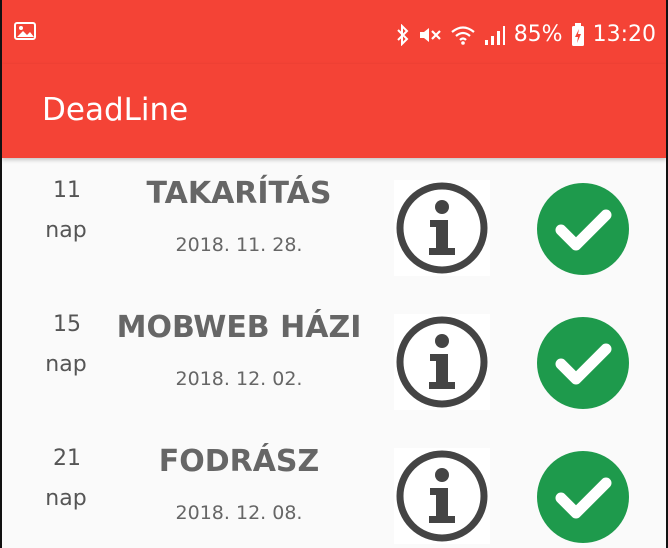  Describe the element at coordinates (239, 193) in the screenshot. I see `task-title: TAKARÍTÁS` at that location.